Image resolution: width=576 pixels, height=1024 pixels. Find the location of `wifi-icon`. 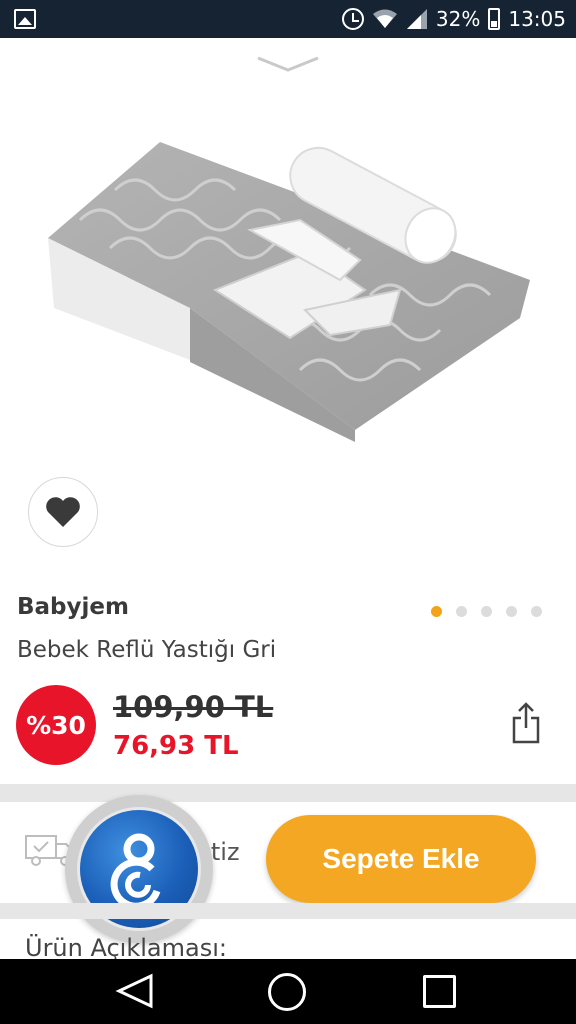

wifi-icon is located at coordinates (384, 18).